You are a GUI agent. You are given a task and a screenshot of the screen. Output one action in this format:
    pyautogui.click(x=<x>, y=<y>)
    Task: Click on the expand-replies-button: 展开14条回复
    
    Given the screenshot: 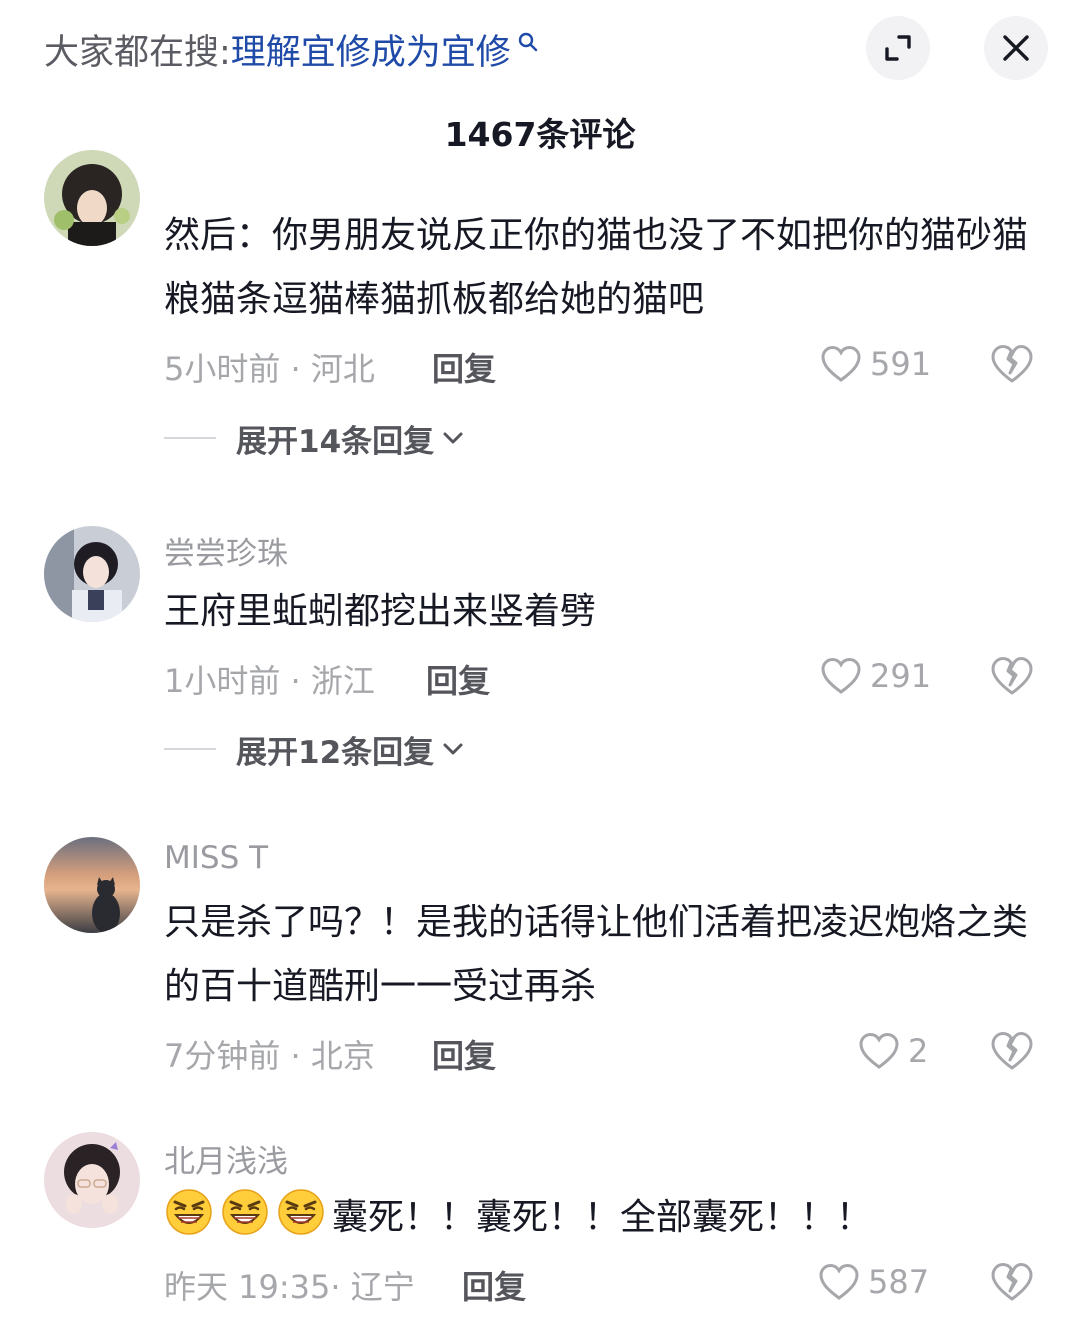 What is the action you would take?
    pyautogui.click(x=314, y=438)
    